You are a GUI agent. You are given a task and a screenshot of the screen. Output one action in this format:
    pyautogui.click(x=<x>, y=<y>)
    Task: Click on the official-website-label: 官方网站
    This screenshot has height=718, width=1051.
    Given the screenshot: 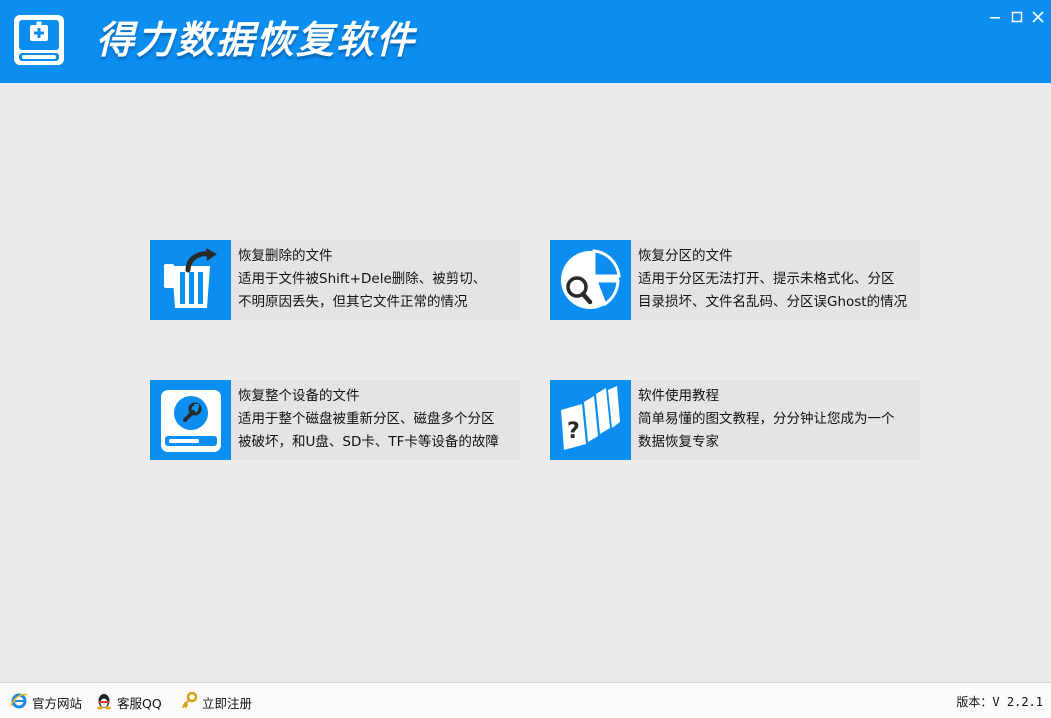 What is the action you would take?
    pyautogui.click(x=57, y=703)
    